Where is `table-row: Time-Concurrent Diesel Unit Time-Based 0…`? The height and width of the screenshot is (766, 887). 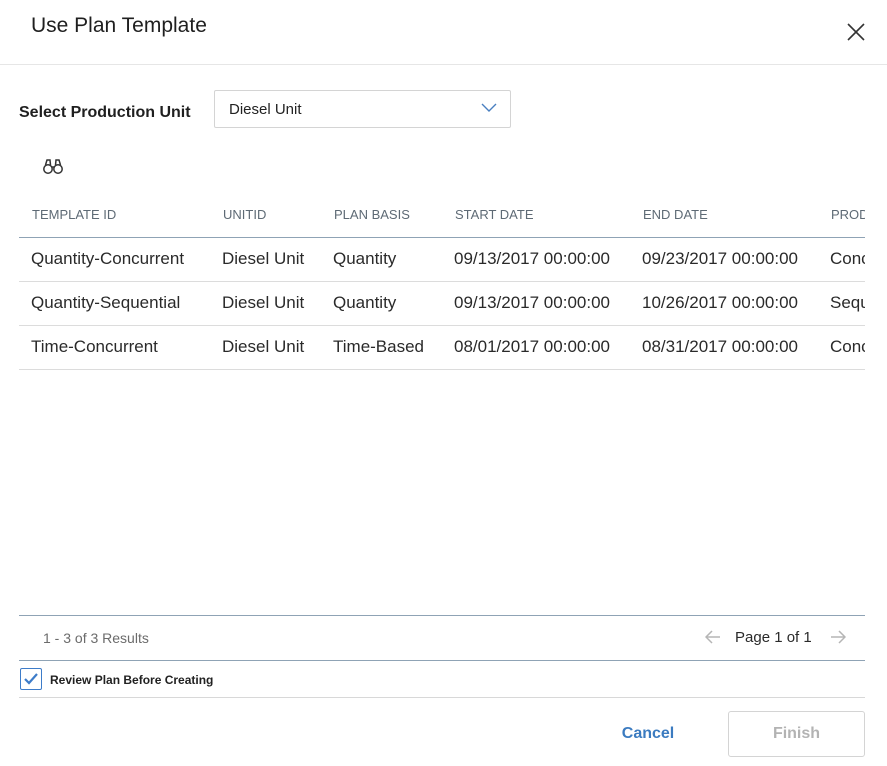
table-row: Time-Concurrent Diesel Unit Time-Based 0… is located at coordinates (442, 348).